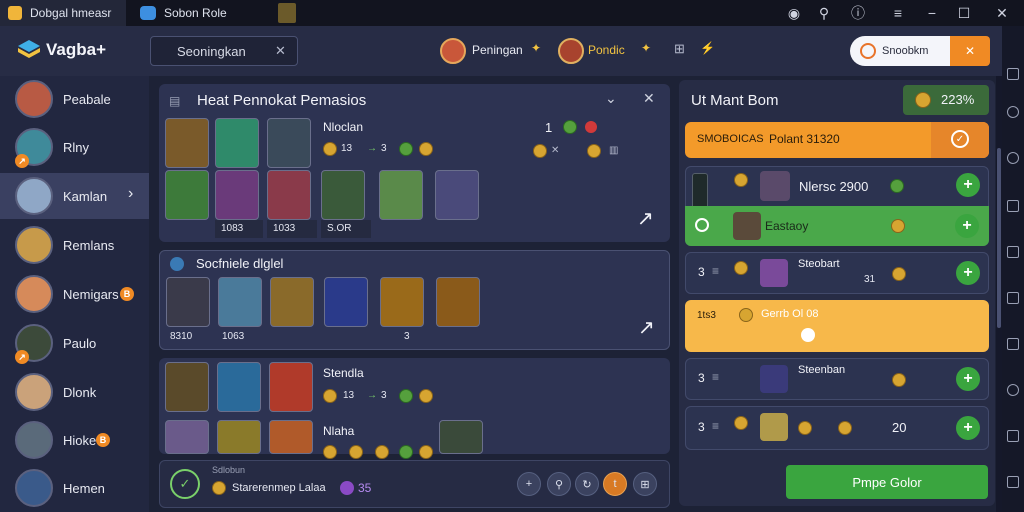 Image resolution: width=1024 pixels, height=512 pixels. I want to click on sidebar-item: ↗ Paulo, so click(74, 343).